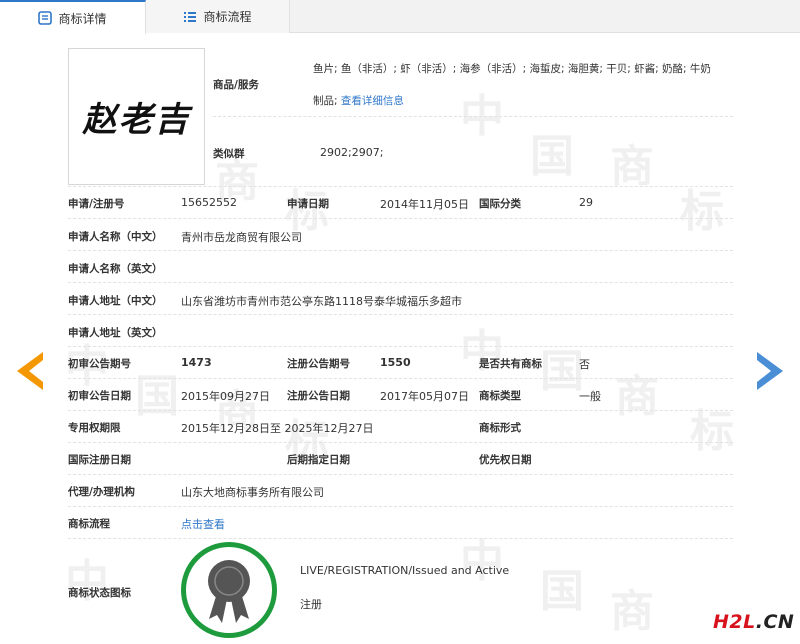  I want to click on tab-label: 商标详情, so click(82, 18).